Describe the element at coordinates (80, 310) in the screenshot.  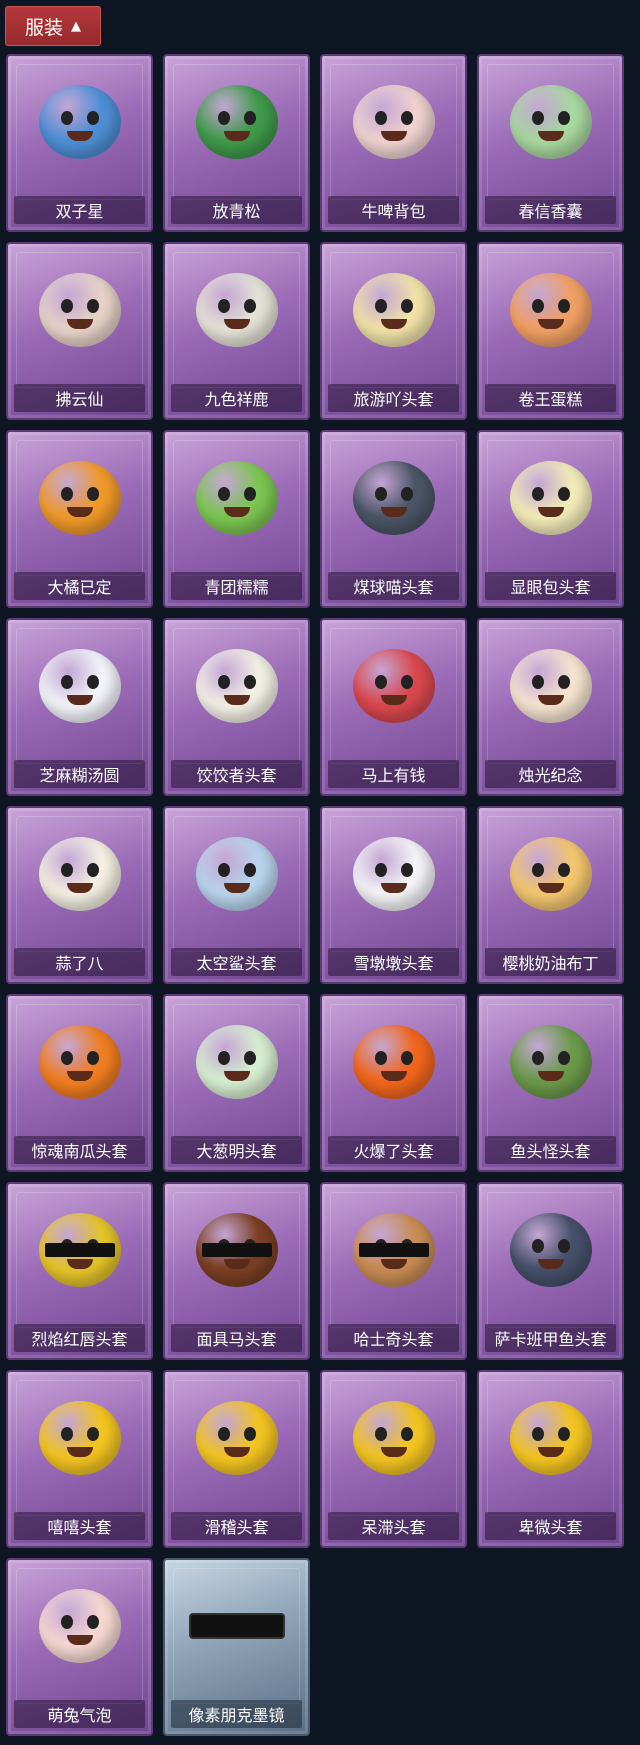
I see `fairy-charm-icon` at that location.